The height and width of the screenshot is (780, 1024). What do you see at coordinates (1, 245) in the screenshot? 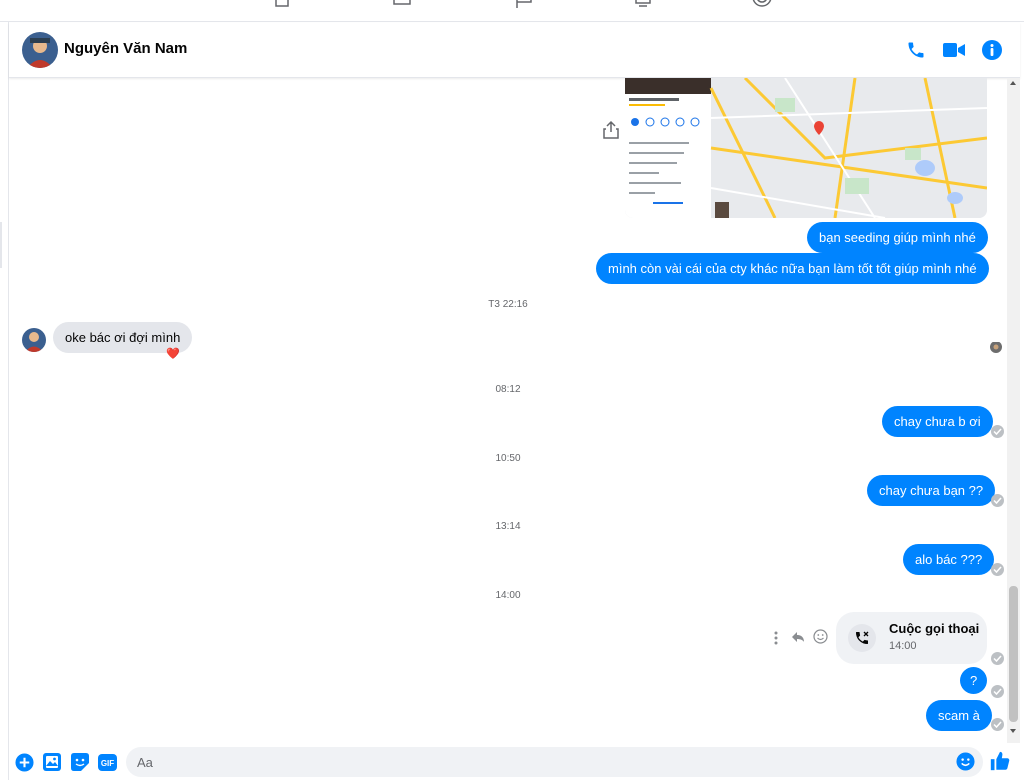
I see `panel-divider` at bounding box center [1, 245].